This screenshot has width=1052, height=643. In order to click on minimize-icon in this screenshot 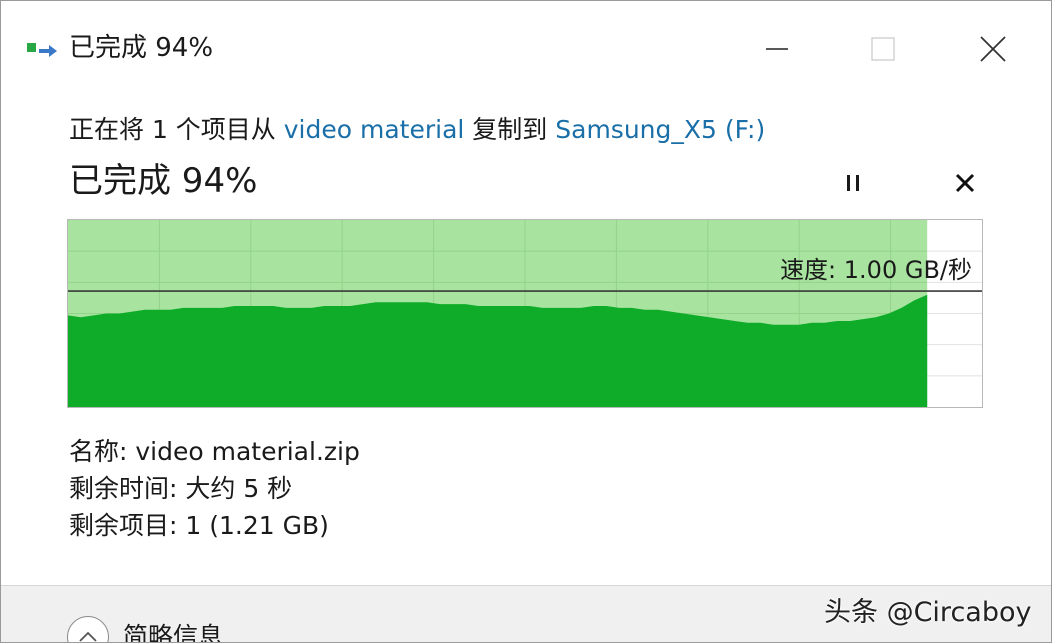, I will do `click(777, 49)`.